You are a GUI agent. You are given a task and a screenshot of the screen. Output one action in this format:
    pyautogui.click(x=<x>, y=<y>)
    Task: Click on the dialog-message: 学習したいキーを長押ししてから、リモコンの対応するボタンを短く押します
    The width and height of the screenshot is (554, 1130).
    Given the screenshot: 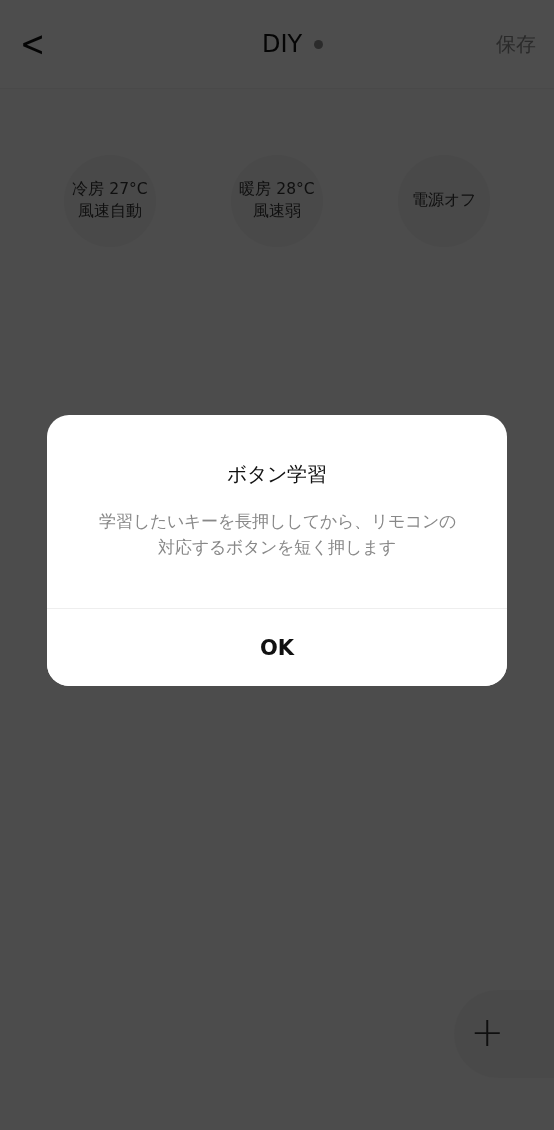 What is the action you would take?
    pyautogui.click(x=277, y=534)
    